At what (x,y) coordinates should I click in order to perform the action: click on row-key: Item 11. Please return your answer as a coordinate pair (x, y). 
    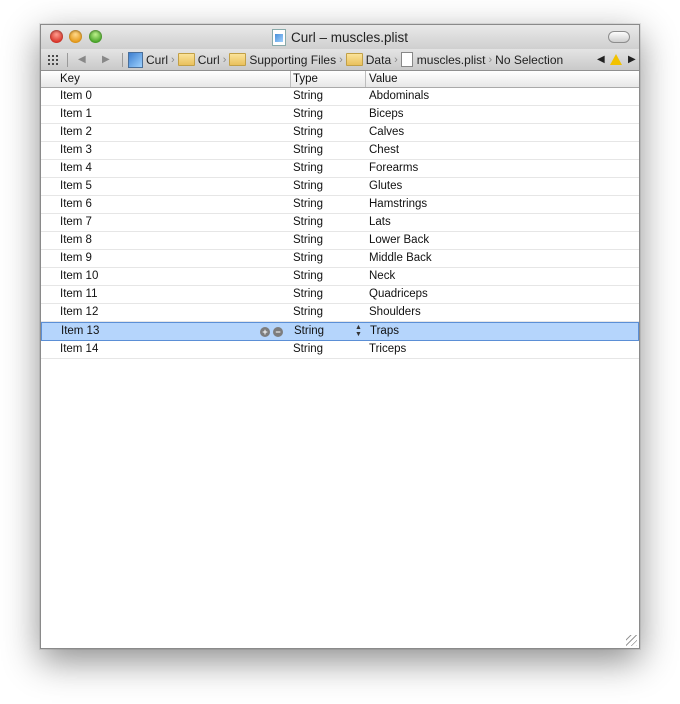
    Looking at the image, I should click on (79, 294).